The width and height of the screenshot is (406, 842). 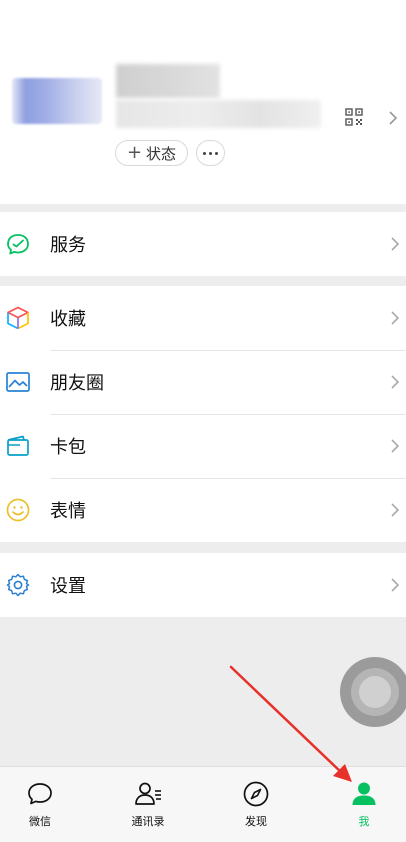 I want to click on chat-bubble-icon, so click(x=40, y=794).